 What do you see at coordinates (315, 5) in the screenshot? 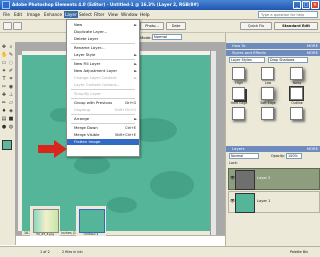
I see `close-button: ×` at bounding box center [315, 5].